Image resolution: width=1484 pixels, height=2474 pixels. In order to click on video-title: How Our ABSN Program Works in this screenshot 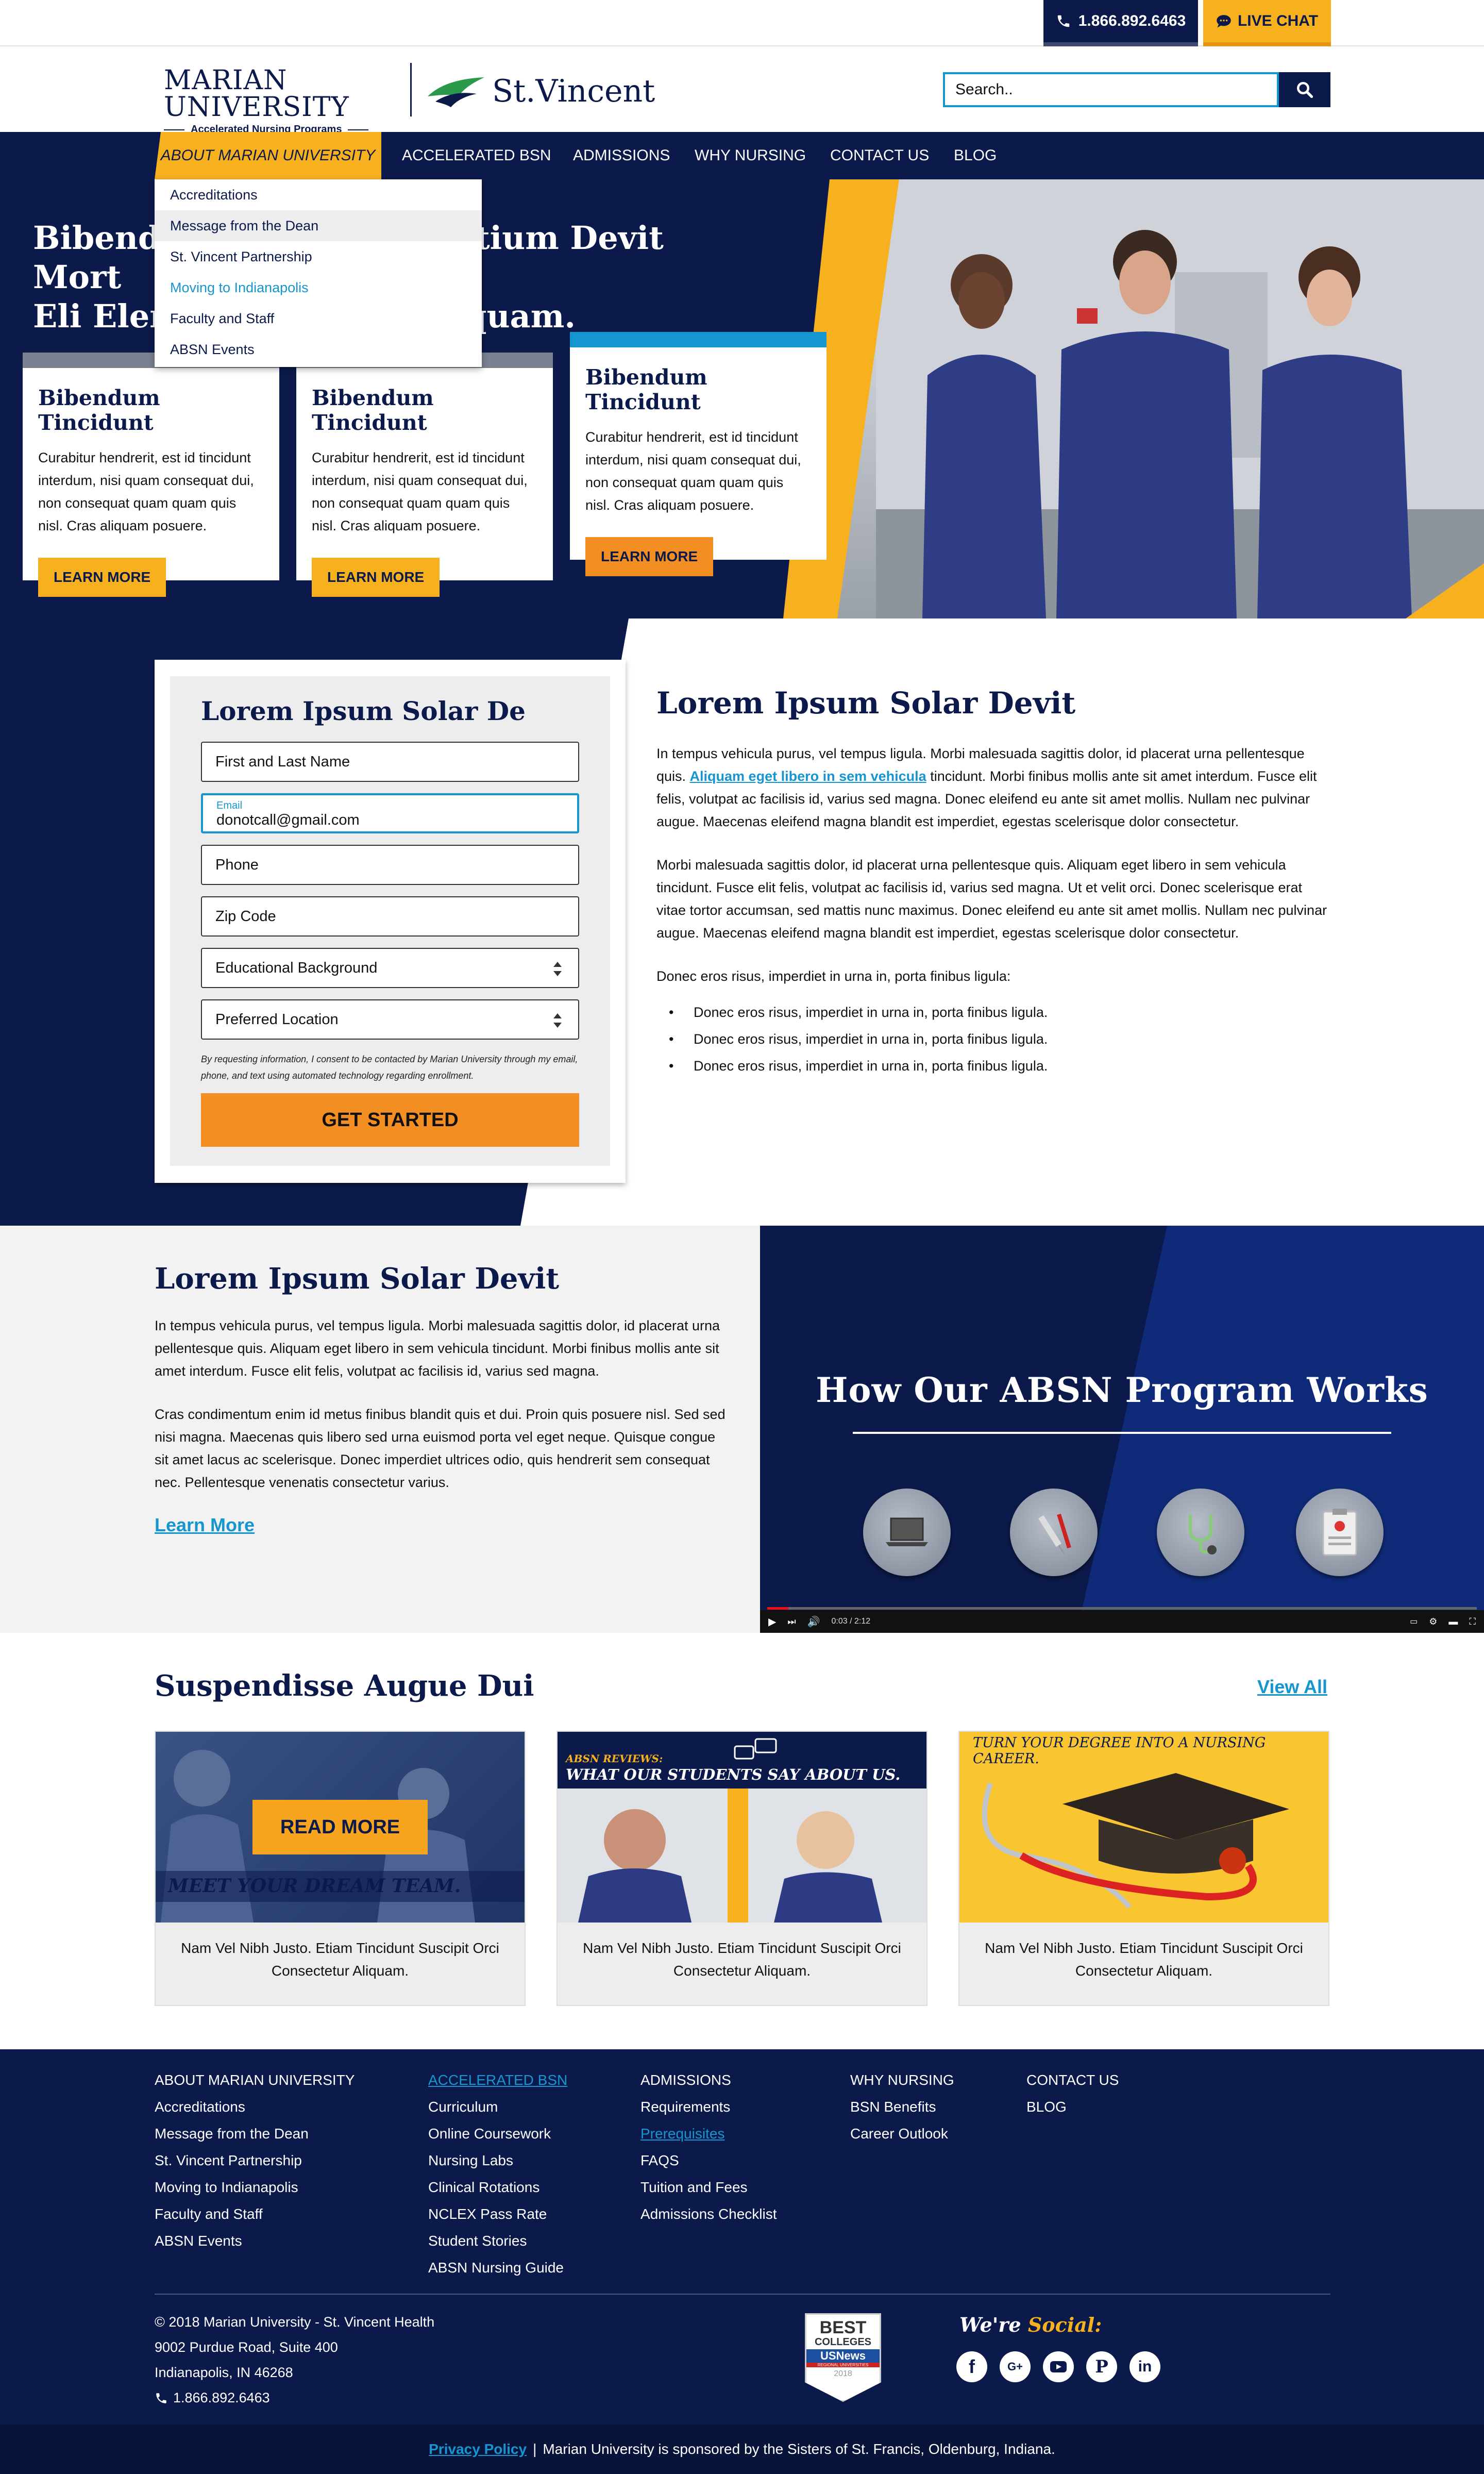, I will do `click(1122, 1390)`.